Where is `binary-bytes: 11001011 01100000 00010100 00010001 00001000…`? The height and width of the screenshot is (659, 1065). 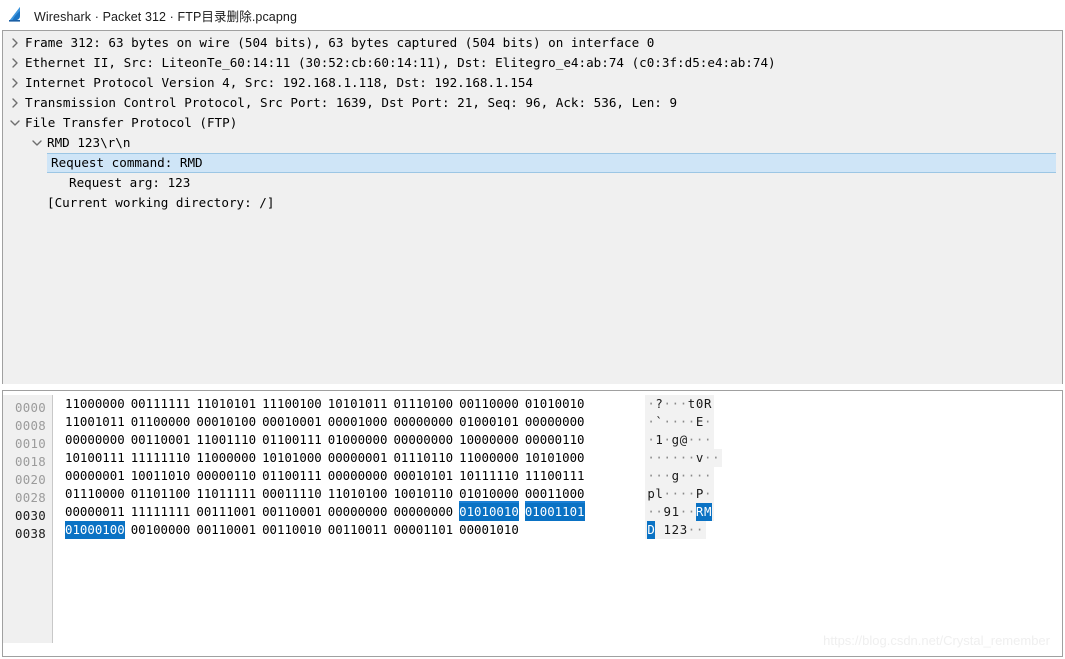 binary-bytes: 11001011 01100000 00010100 00010001 00001000… is located at coordinates (355, 422).